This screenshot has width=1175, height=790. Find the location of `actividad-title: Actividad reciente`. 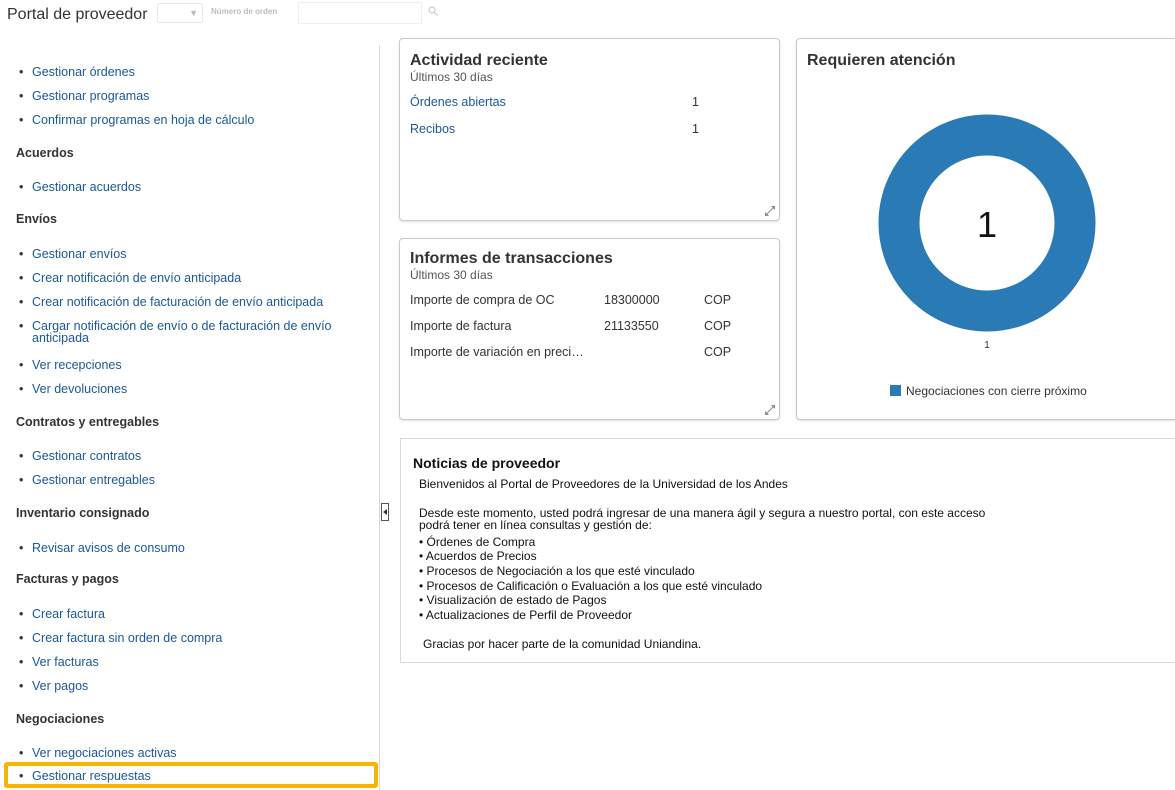

actividad-title: Actividad reciente is located at coordinates (479, 60).